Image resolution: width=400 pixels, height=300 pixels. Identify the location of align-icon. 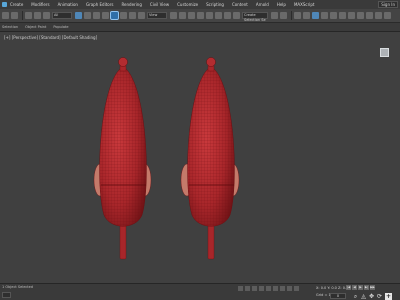
(283, 15).